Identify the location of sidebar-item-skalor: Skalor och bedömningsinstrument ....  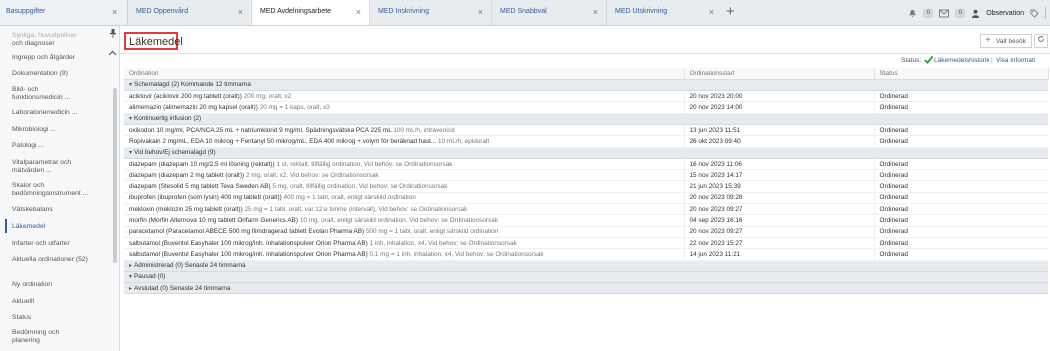
(60, 190).